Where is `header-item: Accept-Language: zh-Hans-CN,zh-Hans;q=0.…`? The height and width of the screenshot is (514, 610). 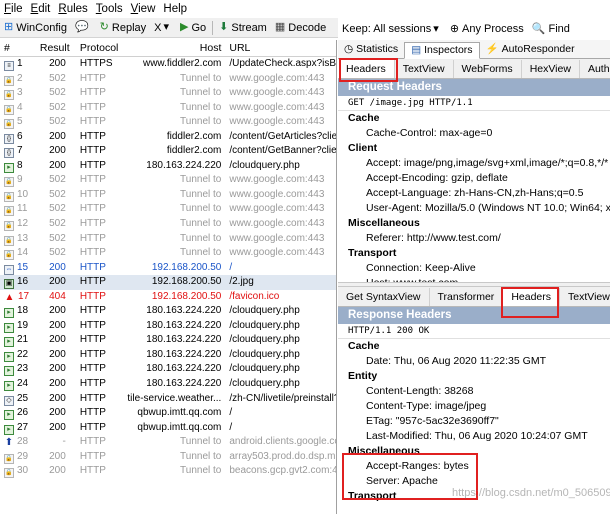 header-item: Accept-Language: zh-Hans-CN,zh-Hans;q=0.… is located at coordinates (474, 193).